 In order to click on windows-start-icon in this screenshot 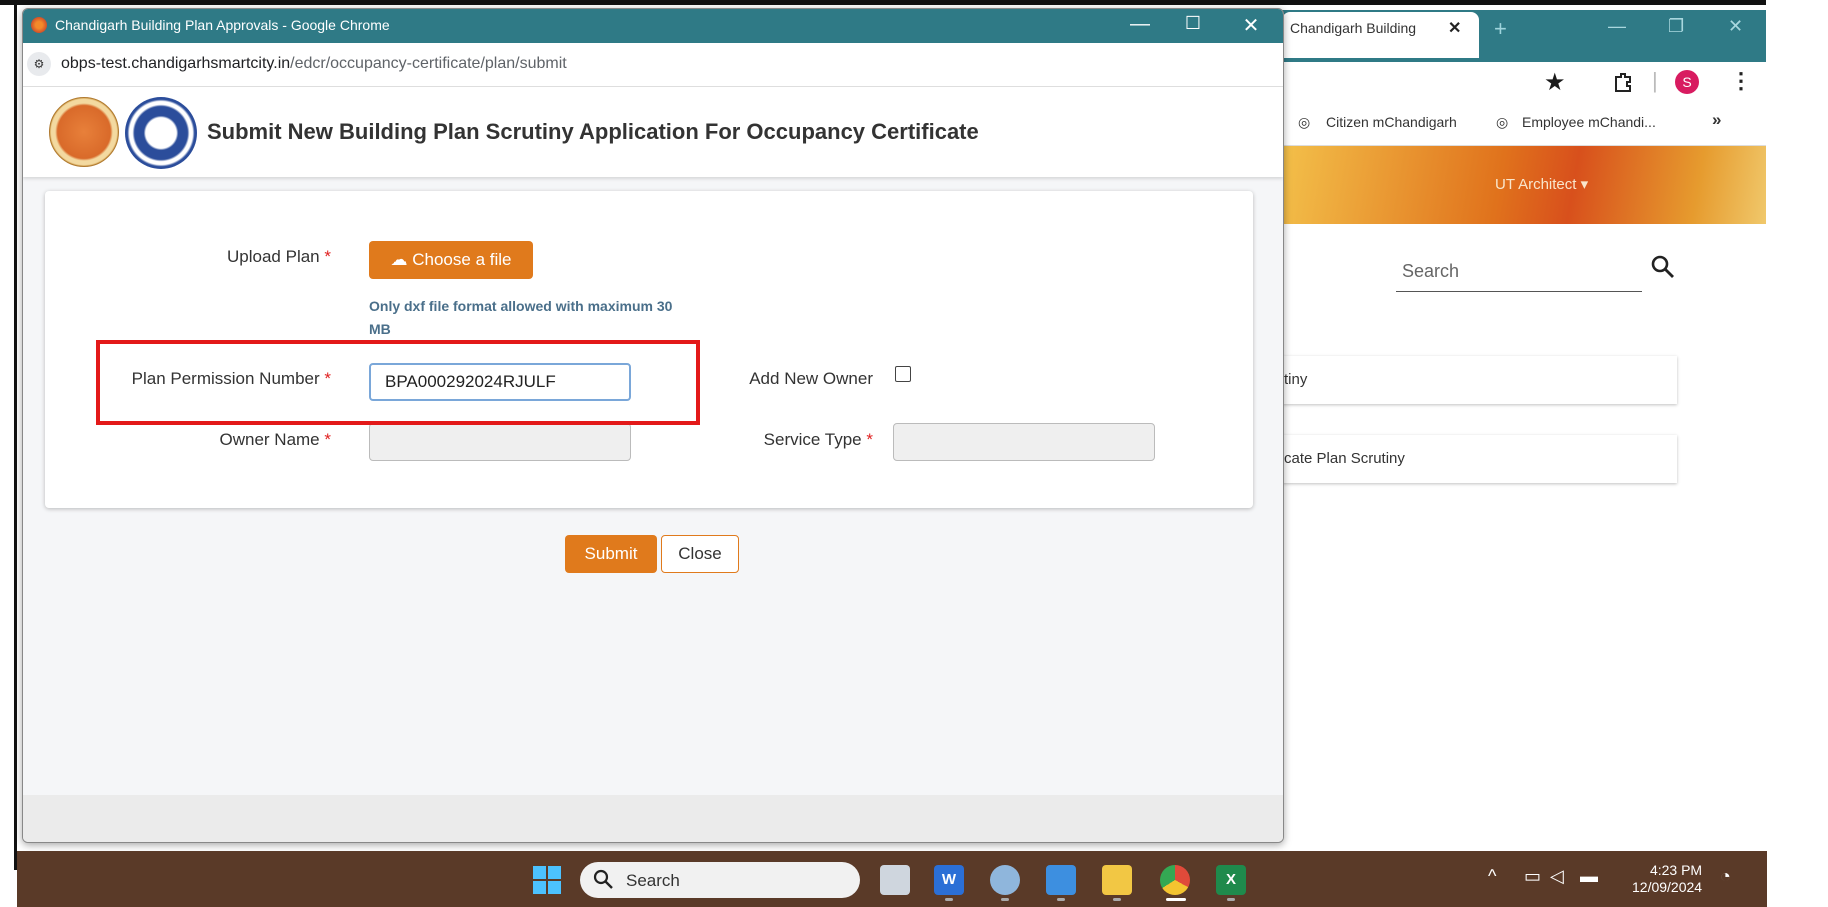, I will do `click(547, 880)`.